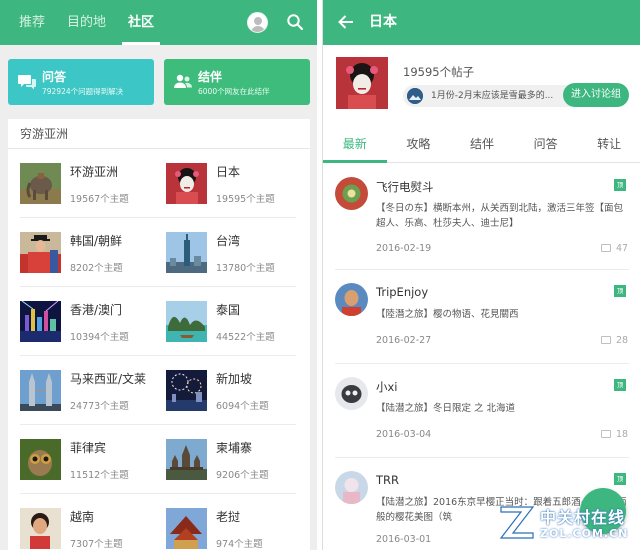 This screenshot has width=640, height=550. What do you see at coordinates (614, 248) in the screenshot?
I see `comment-count: 47` at bounding box center [614, 248].